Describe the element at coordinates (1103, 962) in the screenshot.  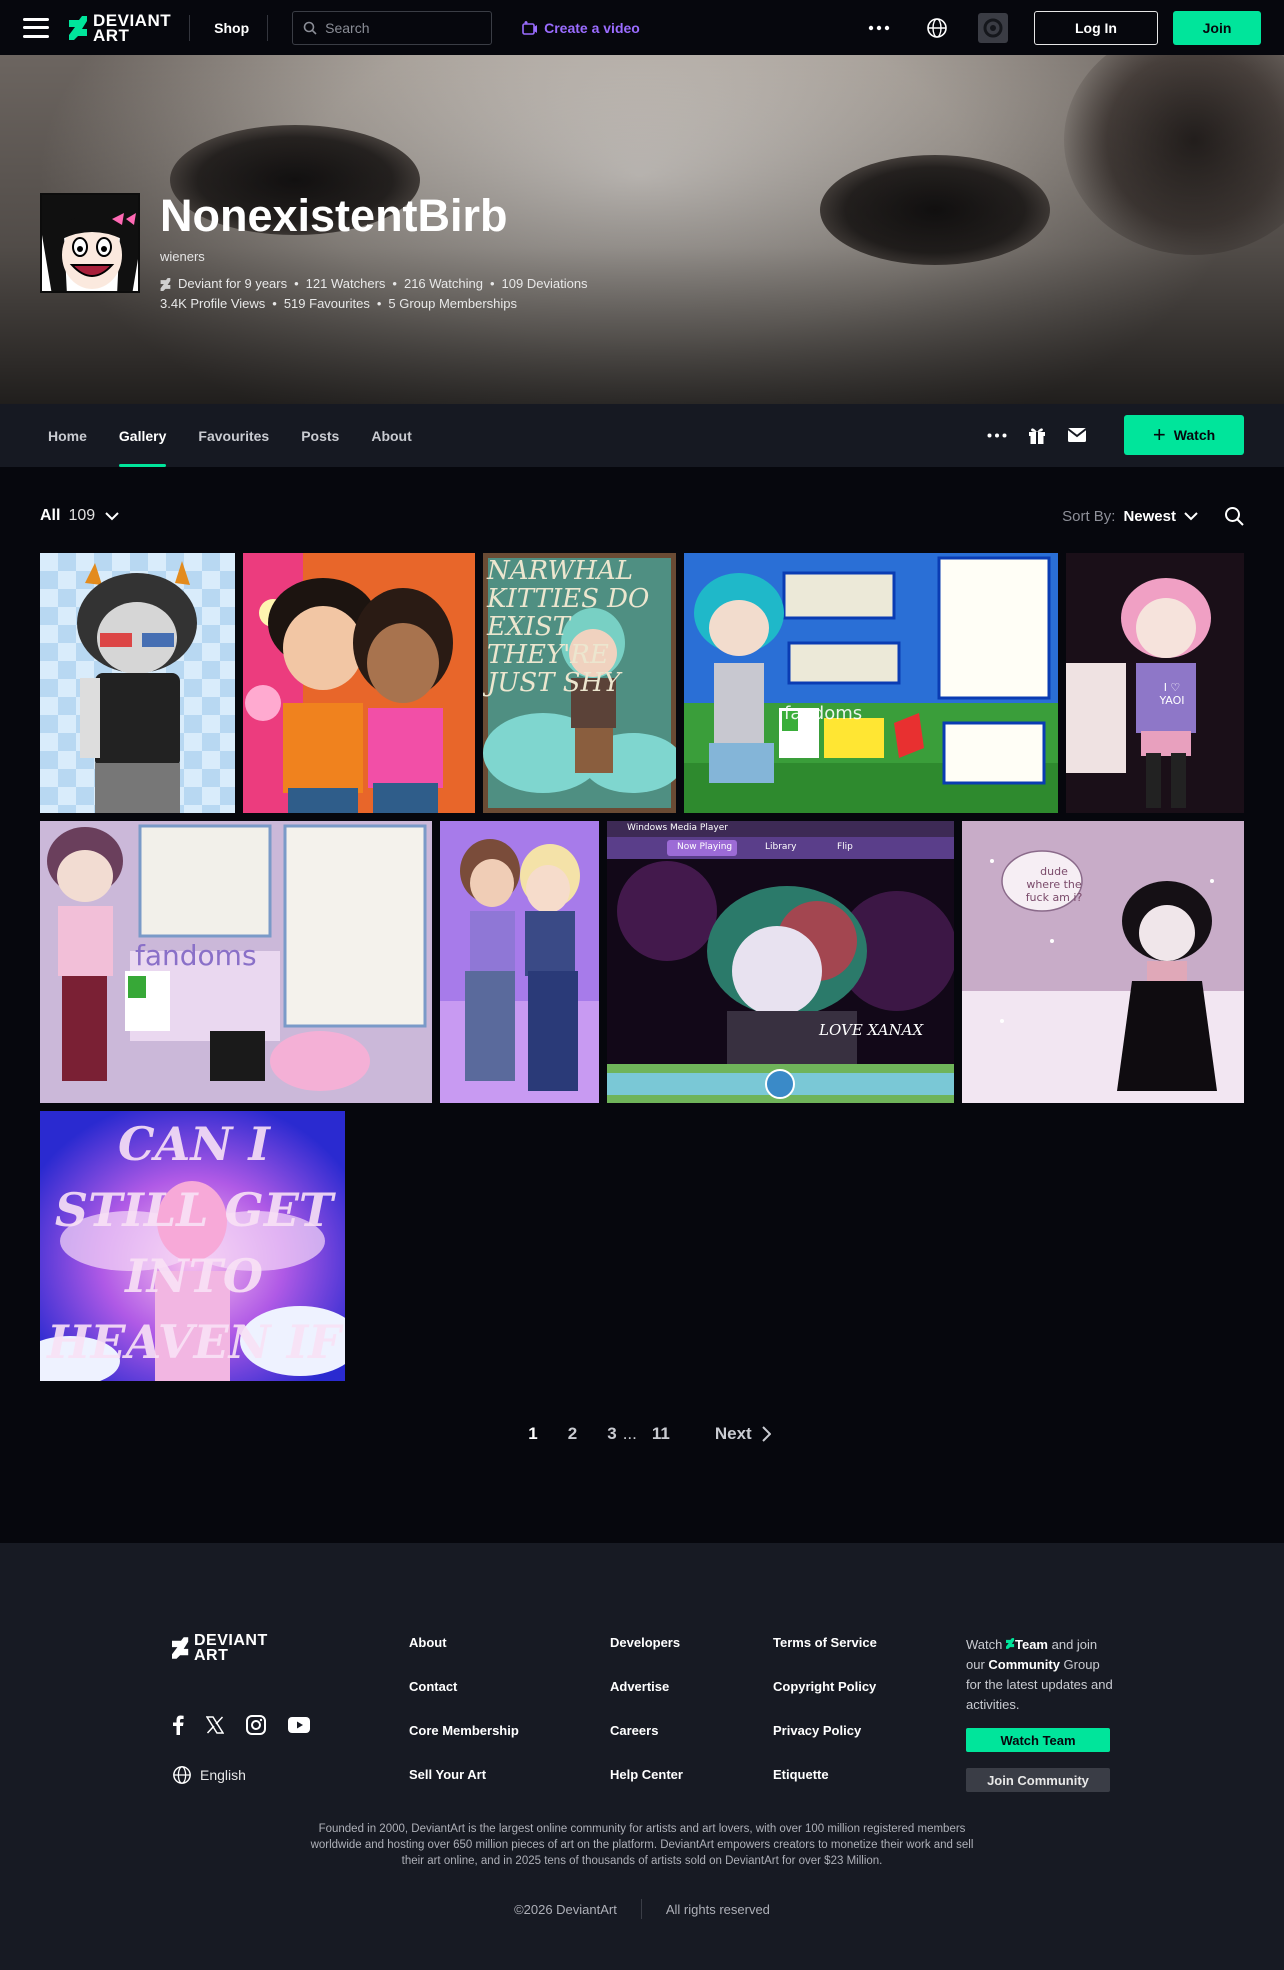
I see `gallery-thumbnail: dude where the fuck am i?` at that location.